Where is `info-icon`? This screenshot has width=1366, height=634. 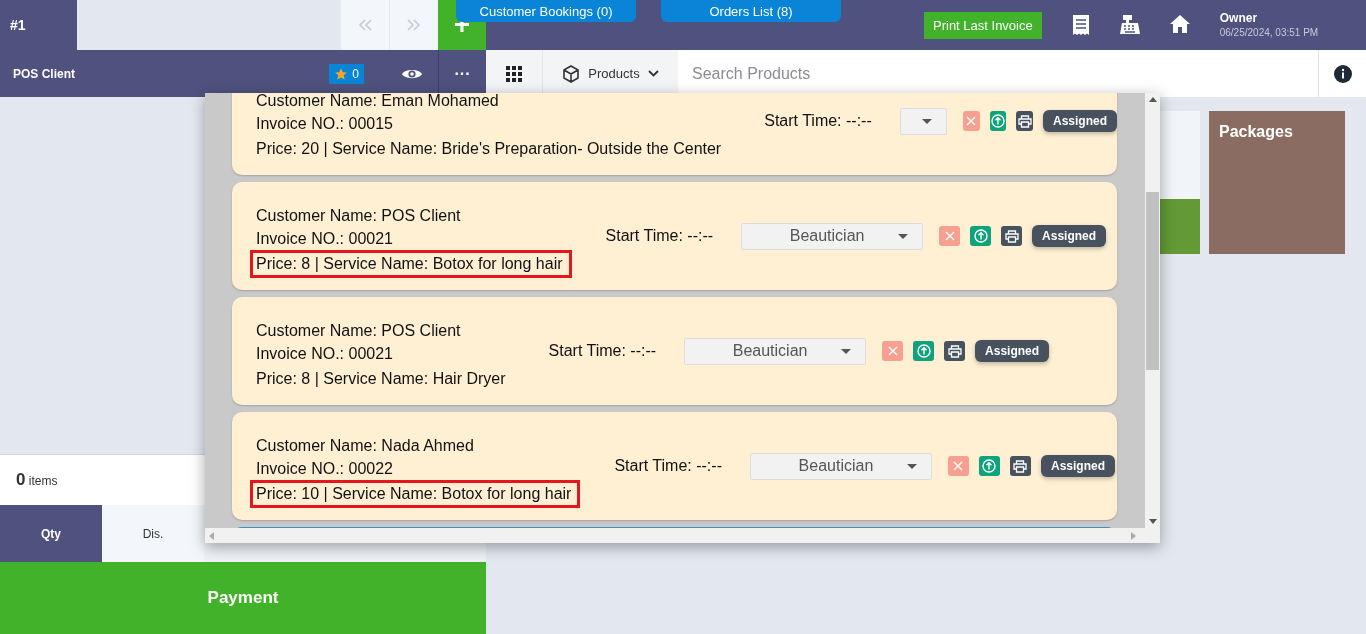 info-icon is located at coordinates (1342, 73).